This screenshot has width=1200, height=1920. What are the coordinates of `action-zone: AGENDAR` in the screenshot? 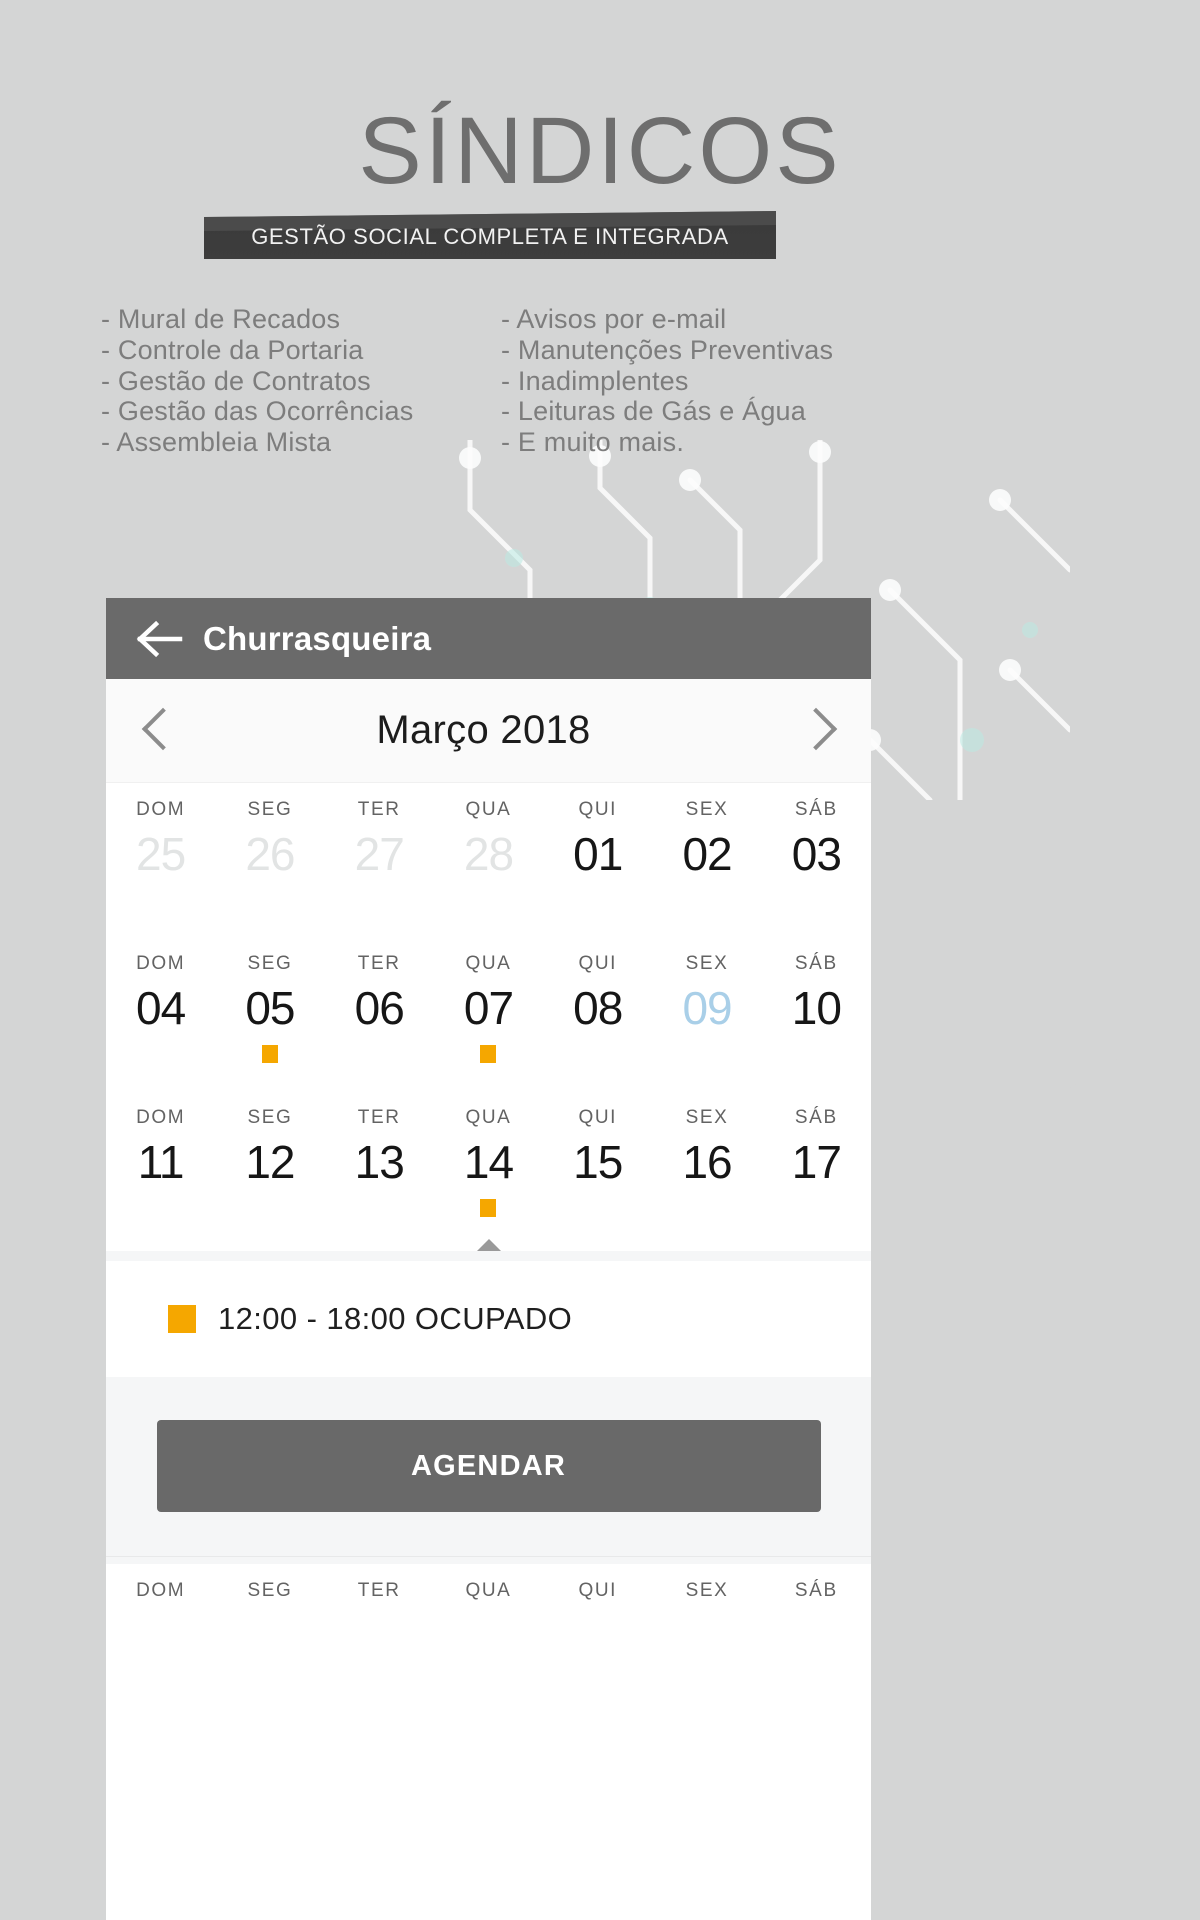 It's located at (488, 1466).